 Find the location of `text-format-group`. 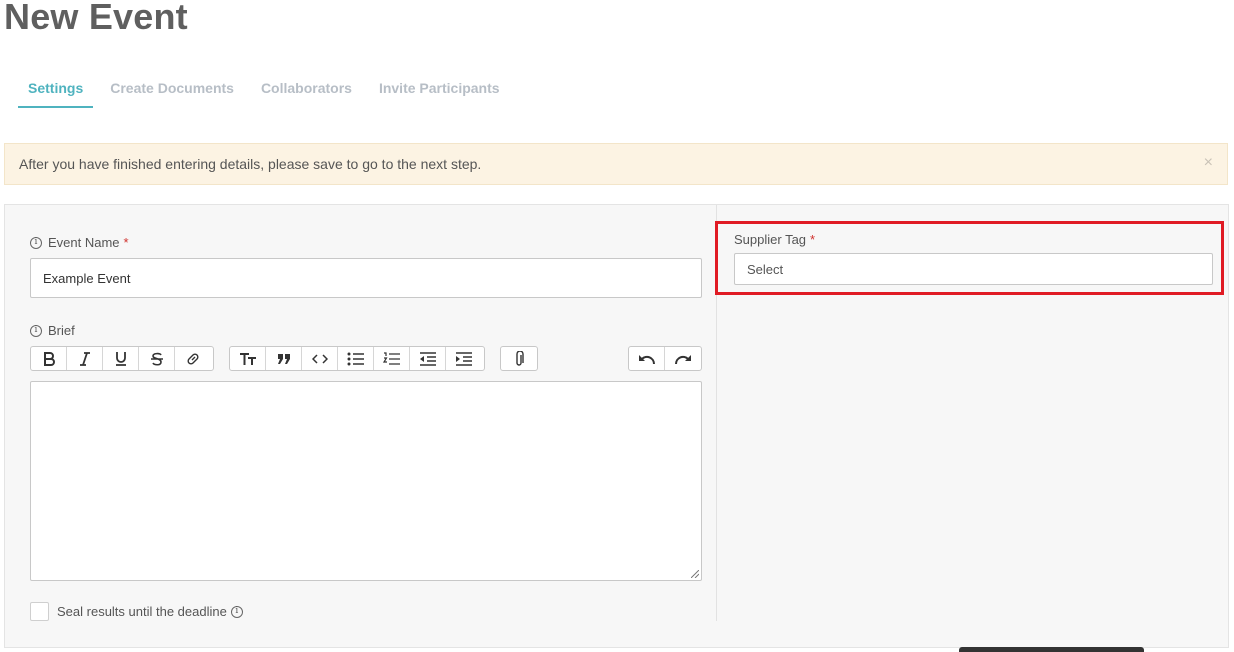

text-format-group is located at coordinates (122, 358).